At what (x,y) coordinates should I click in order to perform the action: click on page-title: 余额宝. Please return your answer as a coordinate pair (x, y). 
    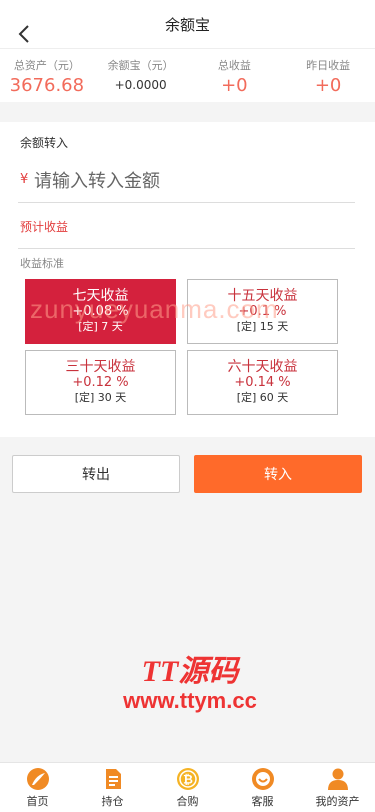
    Looking at the image, I should click on (187, 25).